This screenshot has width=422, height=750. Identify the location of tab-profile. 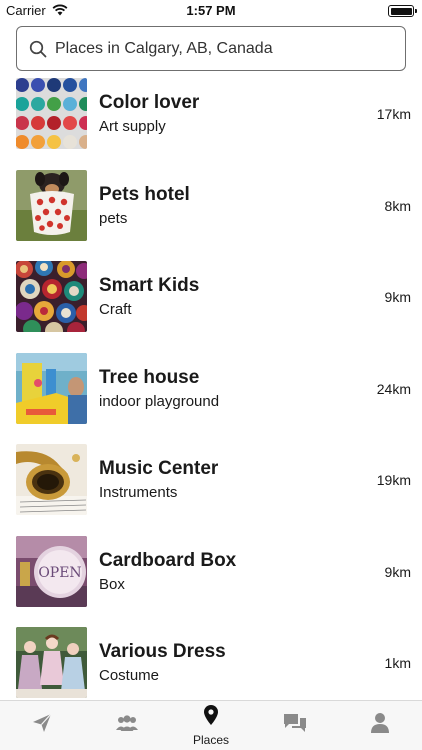
(380, 725).